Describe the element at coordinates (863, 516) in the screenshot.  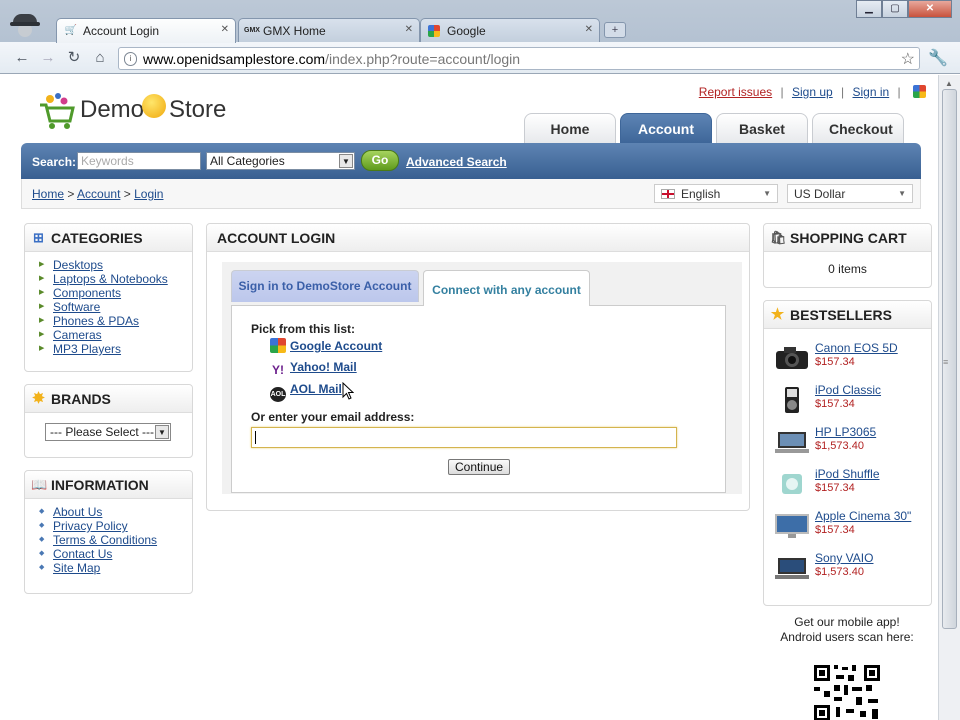
I see `product-link: Apple Cinema 30"` at that location.